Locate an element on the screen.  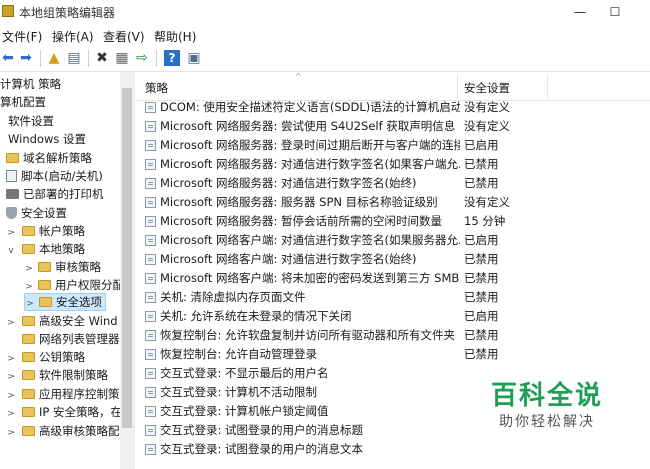
watermark: 百科全说 助你轻松解决 is located at coordinates (547, 406).